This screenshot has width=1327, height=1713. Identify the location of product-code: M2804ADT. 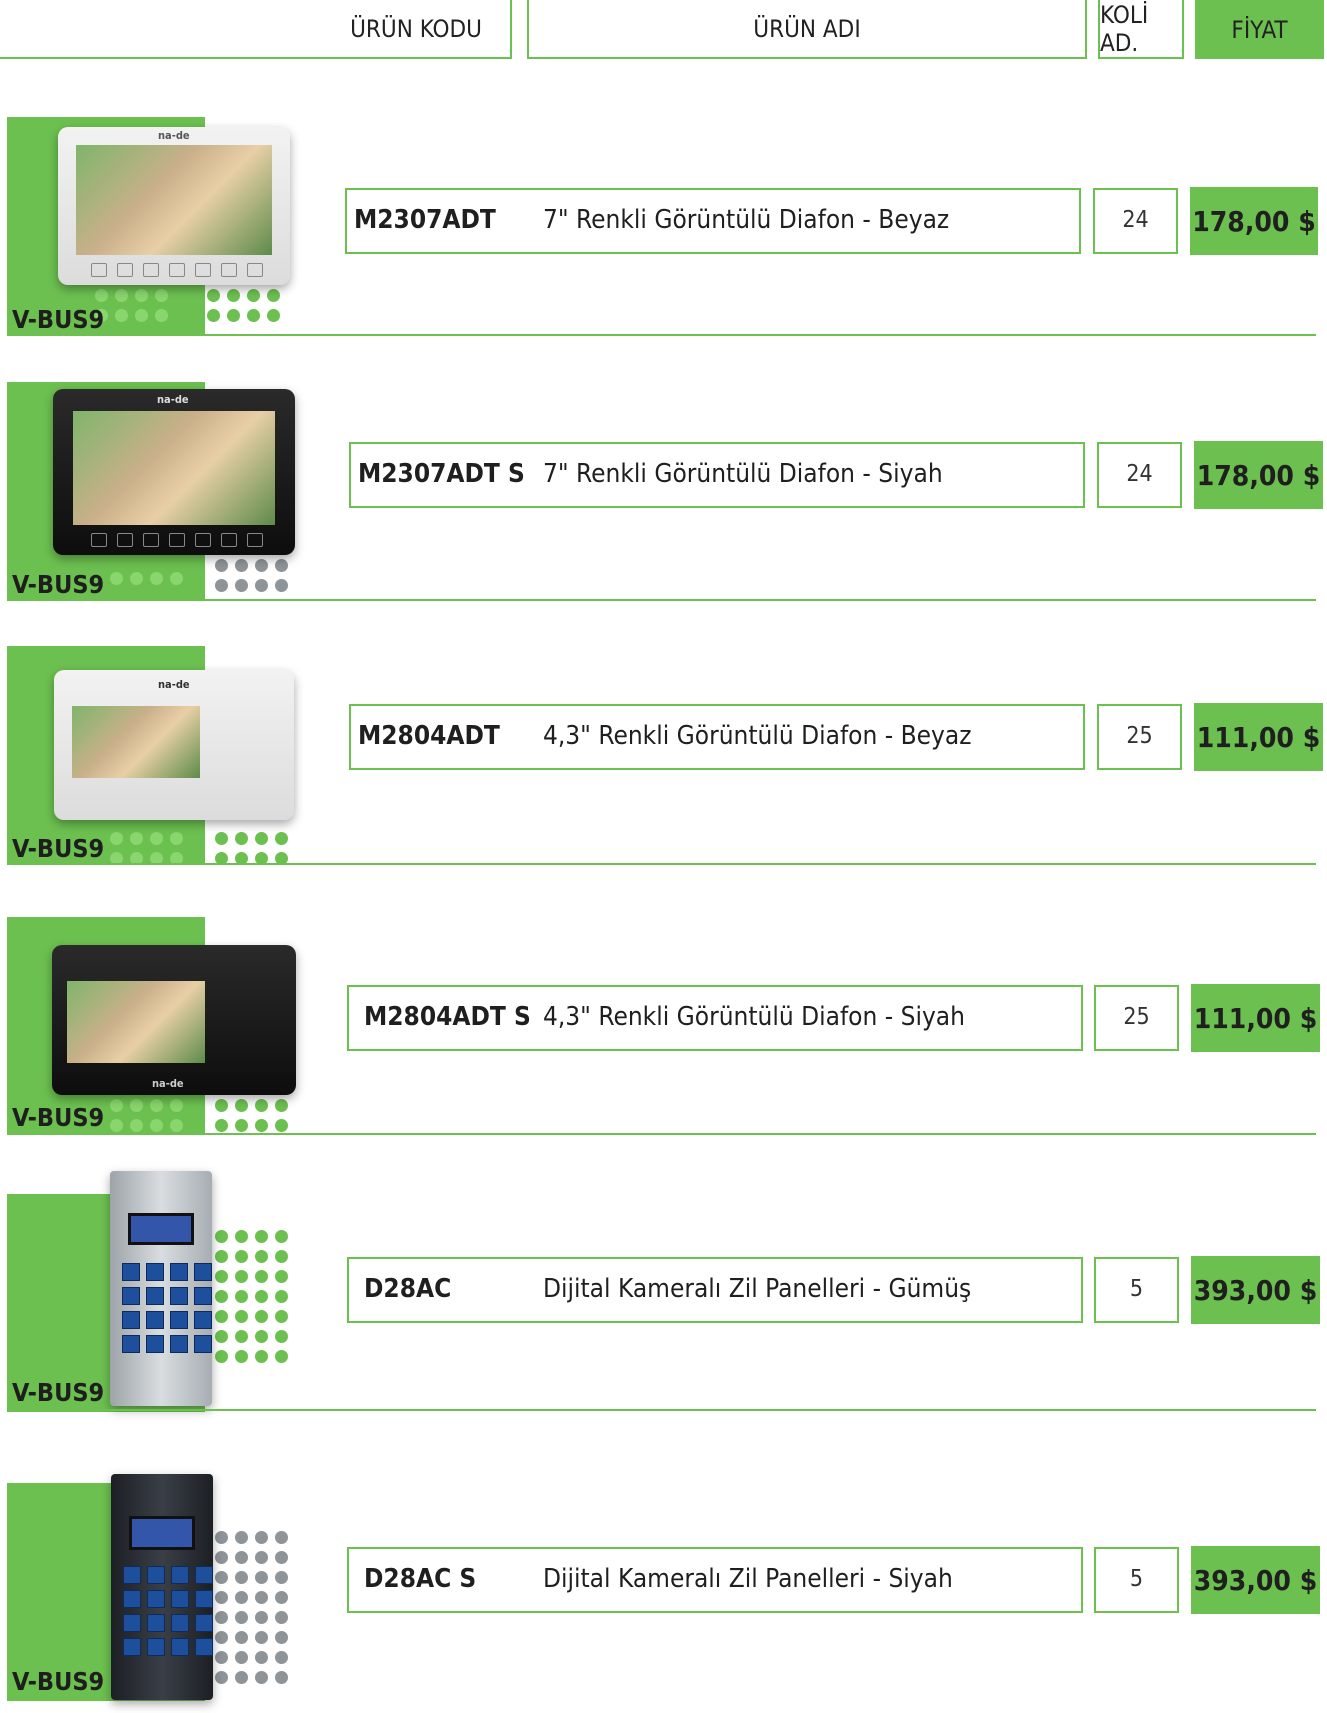
(429, 736).